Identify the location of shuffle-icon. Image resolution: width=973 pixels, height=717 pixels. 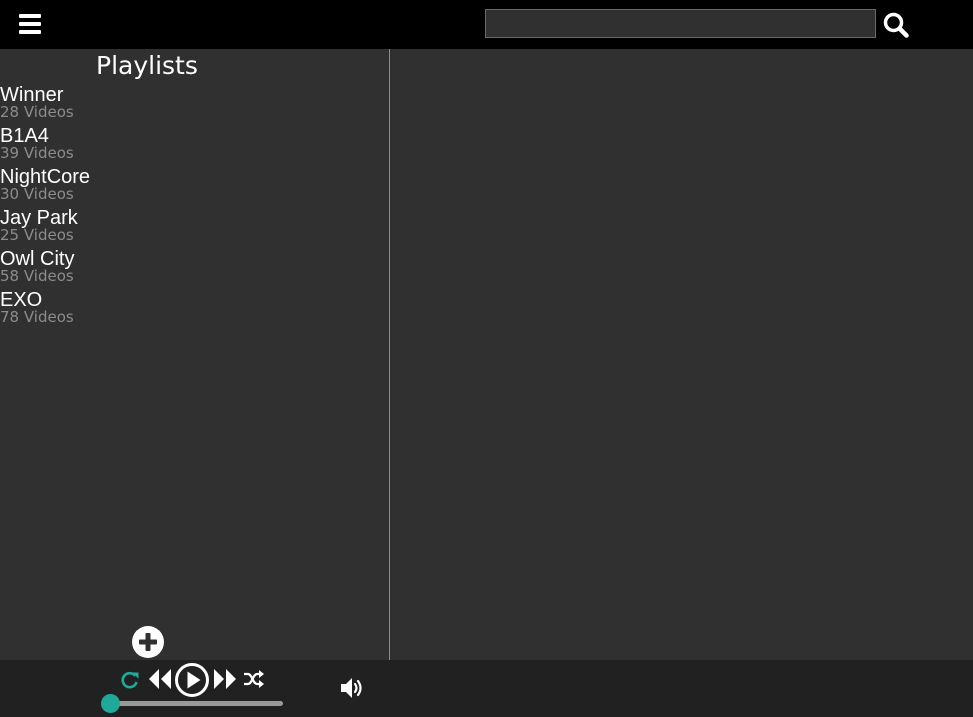
(254, 679).